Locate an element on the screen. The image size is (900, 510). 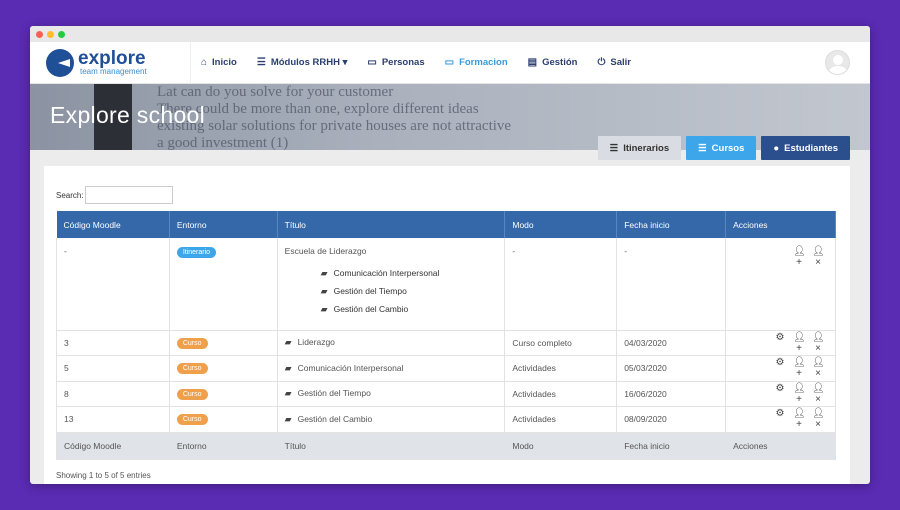
tab-cursos: ☰ Cursos is located at coordinates (721, 148).